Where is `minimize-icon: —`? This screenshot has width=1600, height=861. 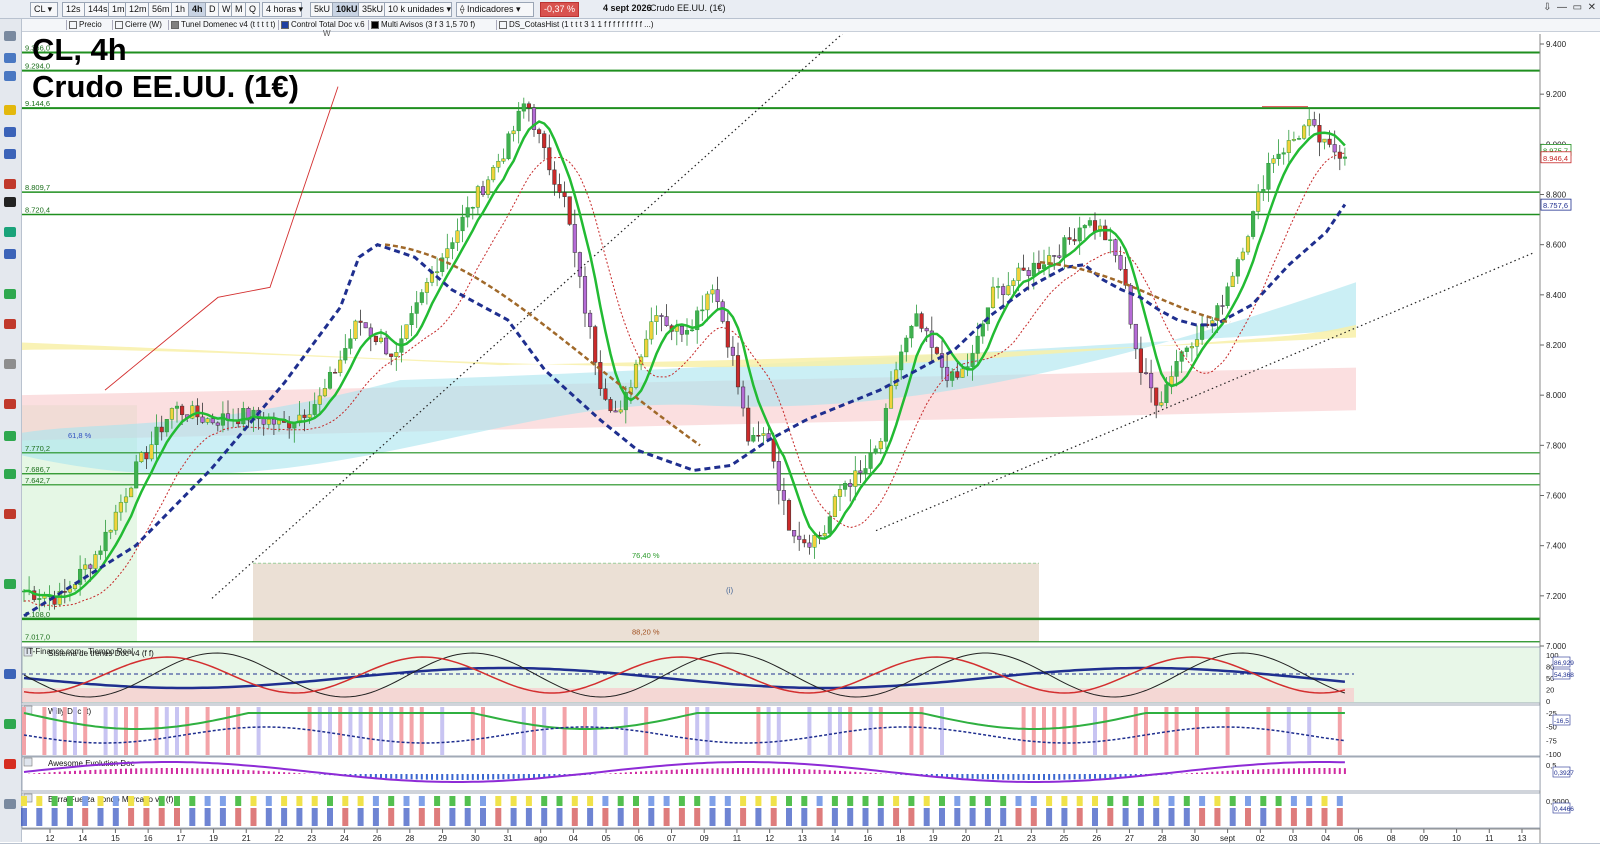
minimize-icon: — is located at coordinates (1562, 7).